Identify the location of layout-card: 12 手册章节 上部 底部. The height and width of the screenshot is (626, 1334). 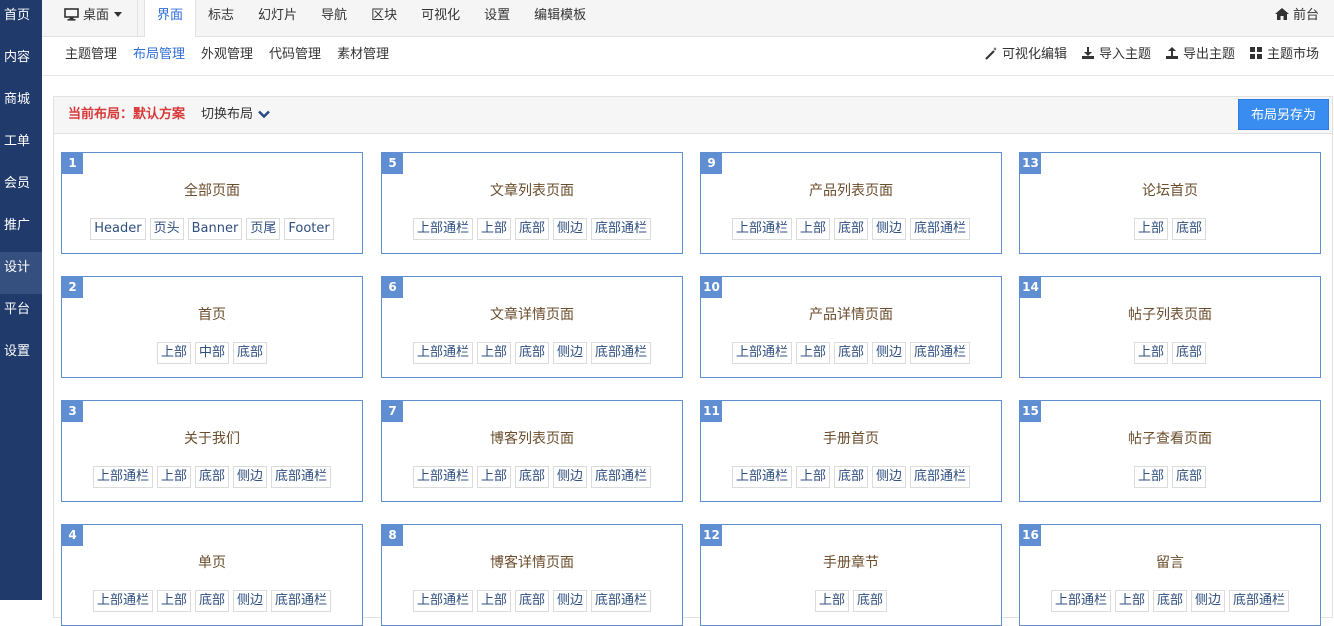
(851, 575).